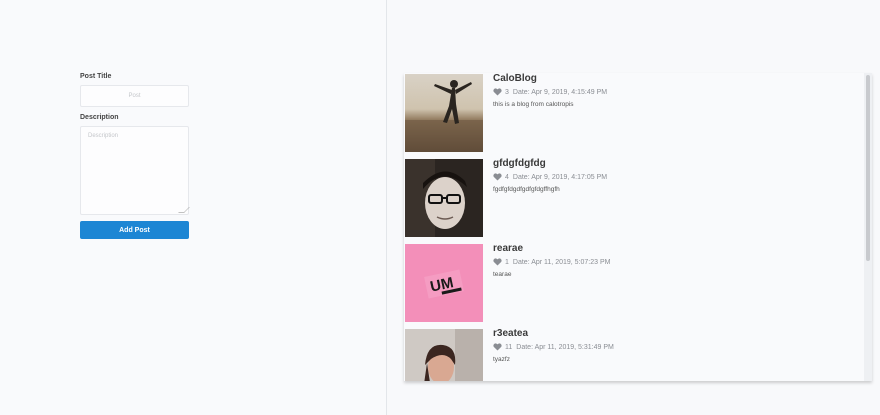 The height and width of the screenshot is (415, 880). I want to click on post-date: Date: Apr 9, 2019, 4:15:49 PM, so click(560, 92).